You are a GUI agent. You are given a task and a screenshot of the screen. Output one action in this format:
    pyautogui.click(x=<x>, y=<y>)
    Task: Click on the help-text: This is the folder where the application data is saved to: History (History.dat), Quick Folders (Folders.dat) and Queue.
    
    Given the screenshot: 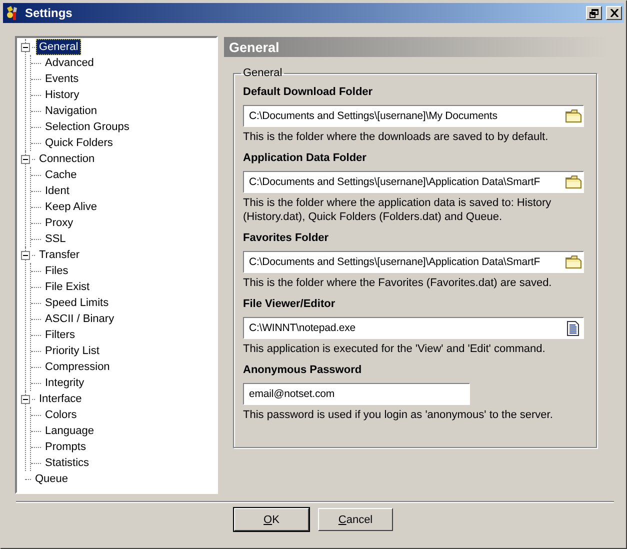 What is the action you would take?
    pyautogui.click(x=397, y=210)
    